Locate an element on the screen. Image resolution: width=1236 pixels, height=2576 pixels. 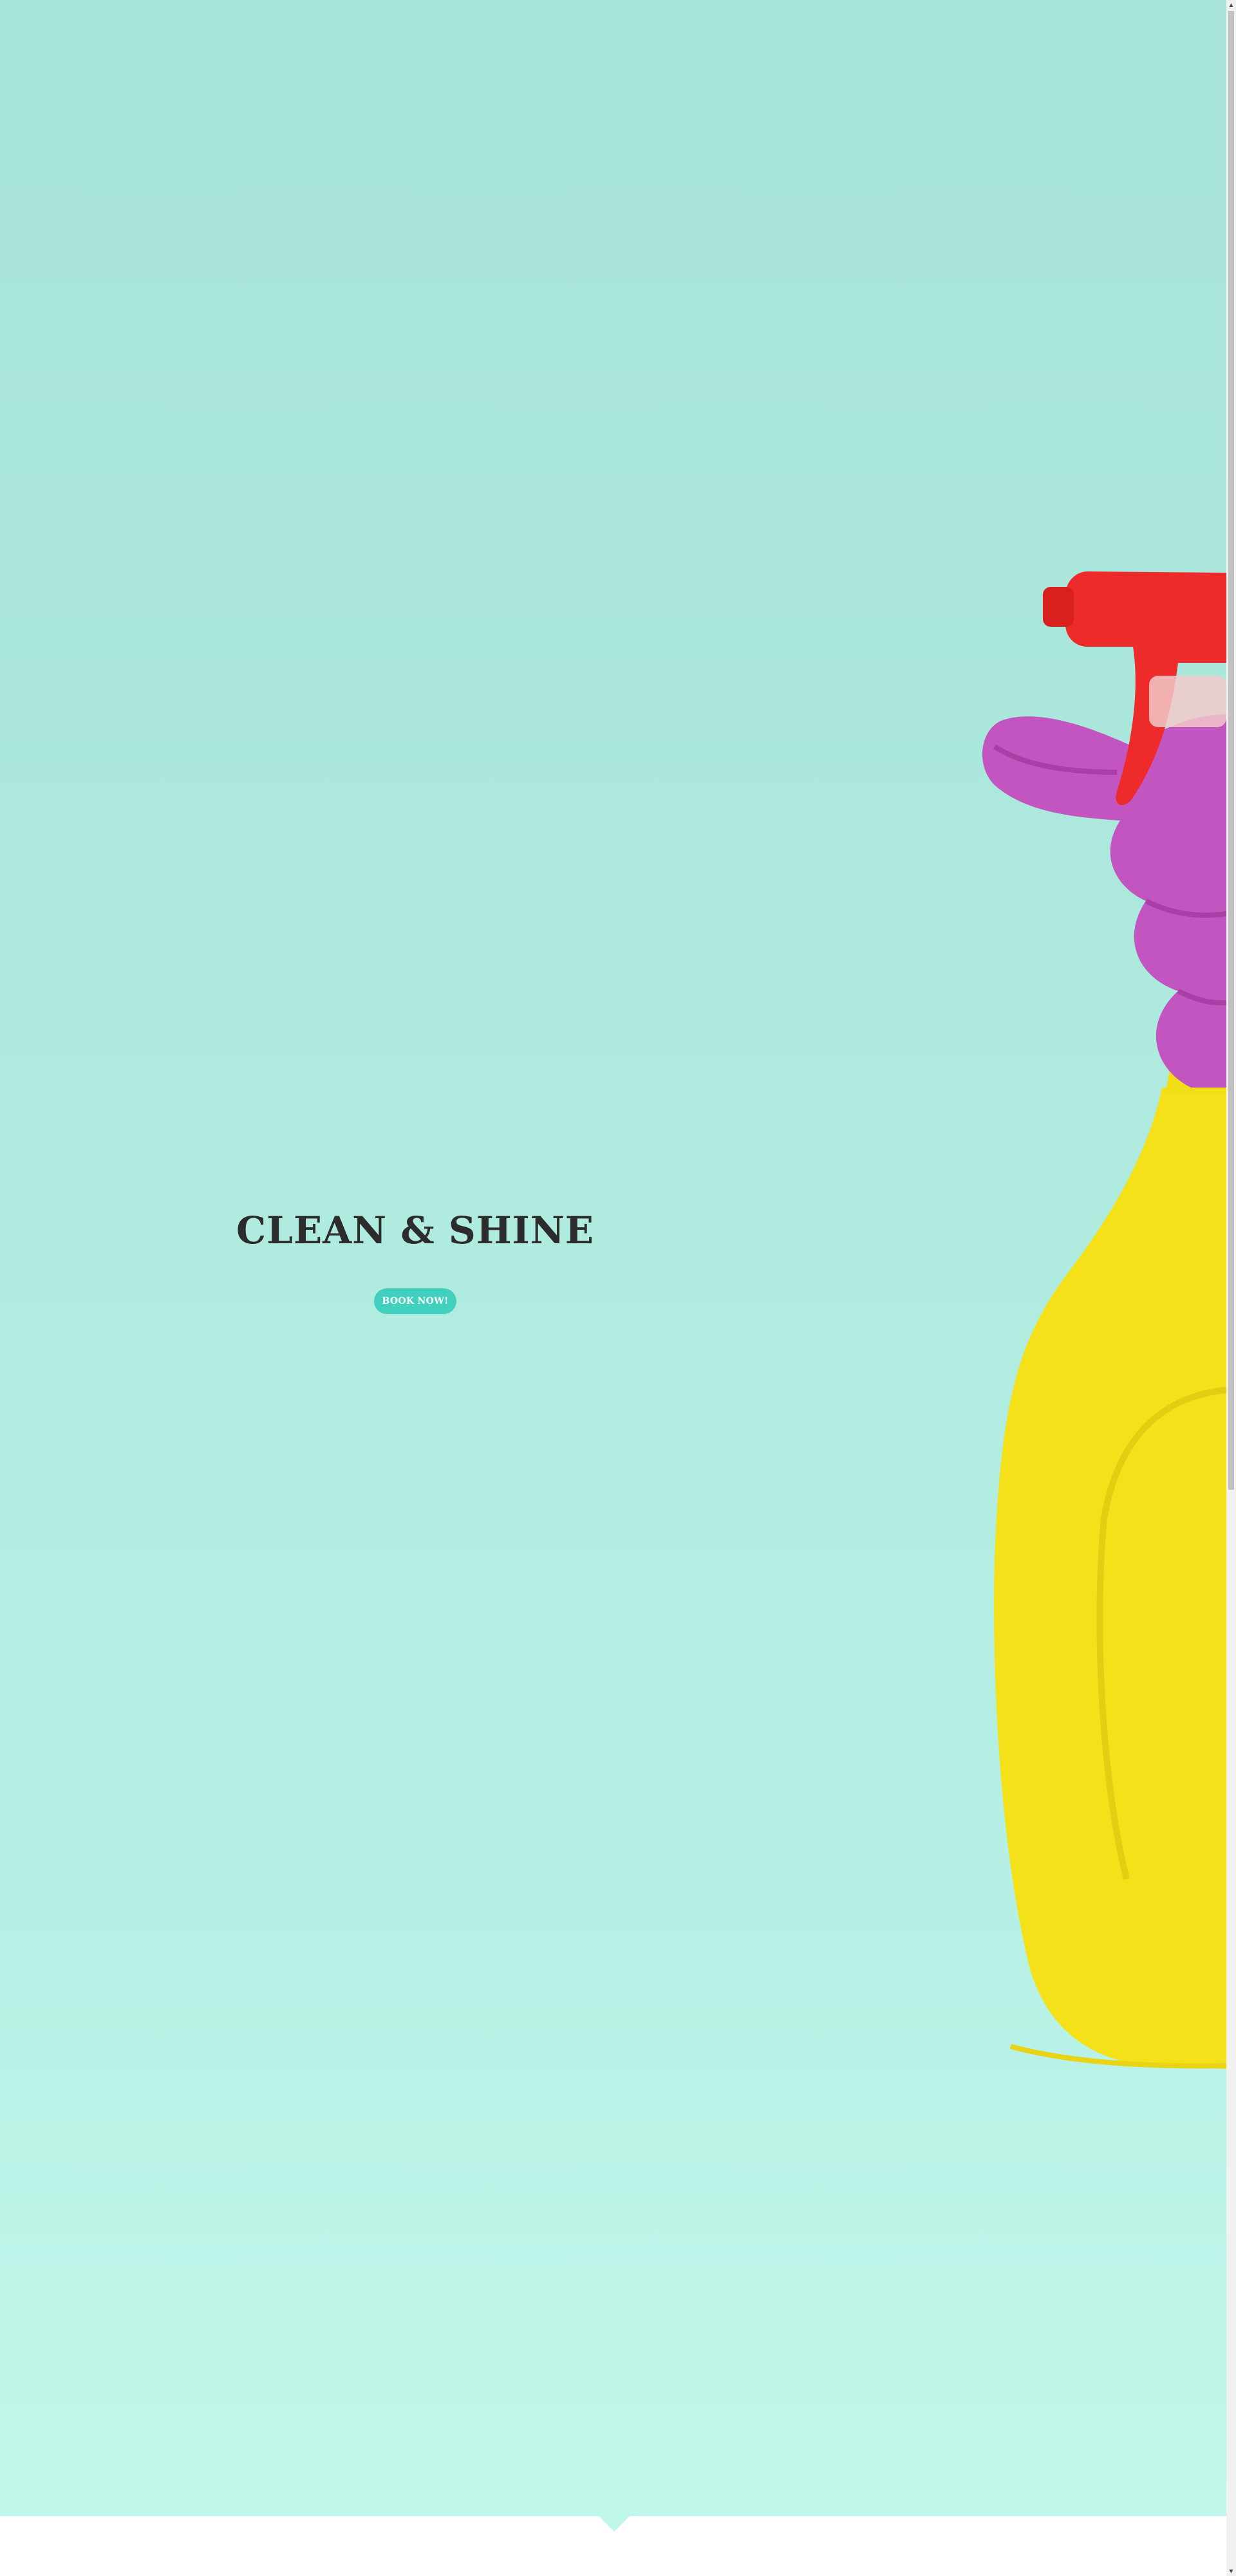
book-now-button: BOOK NOW! is located at coordinates (415, 1301).